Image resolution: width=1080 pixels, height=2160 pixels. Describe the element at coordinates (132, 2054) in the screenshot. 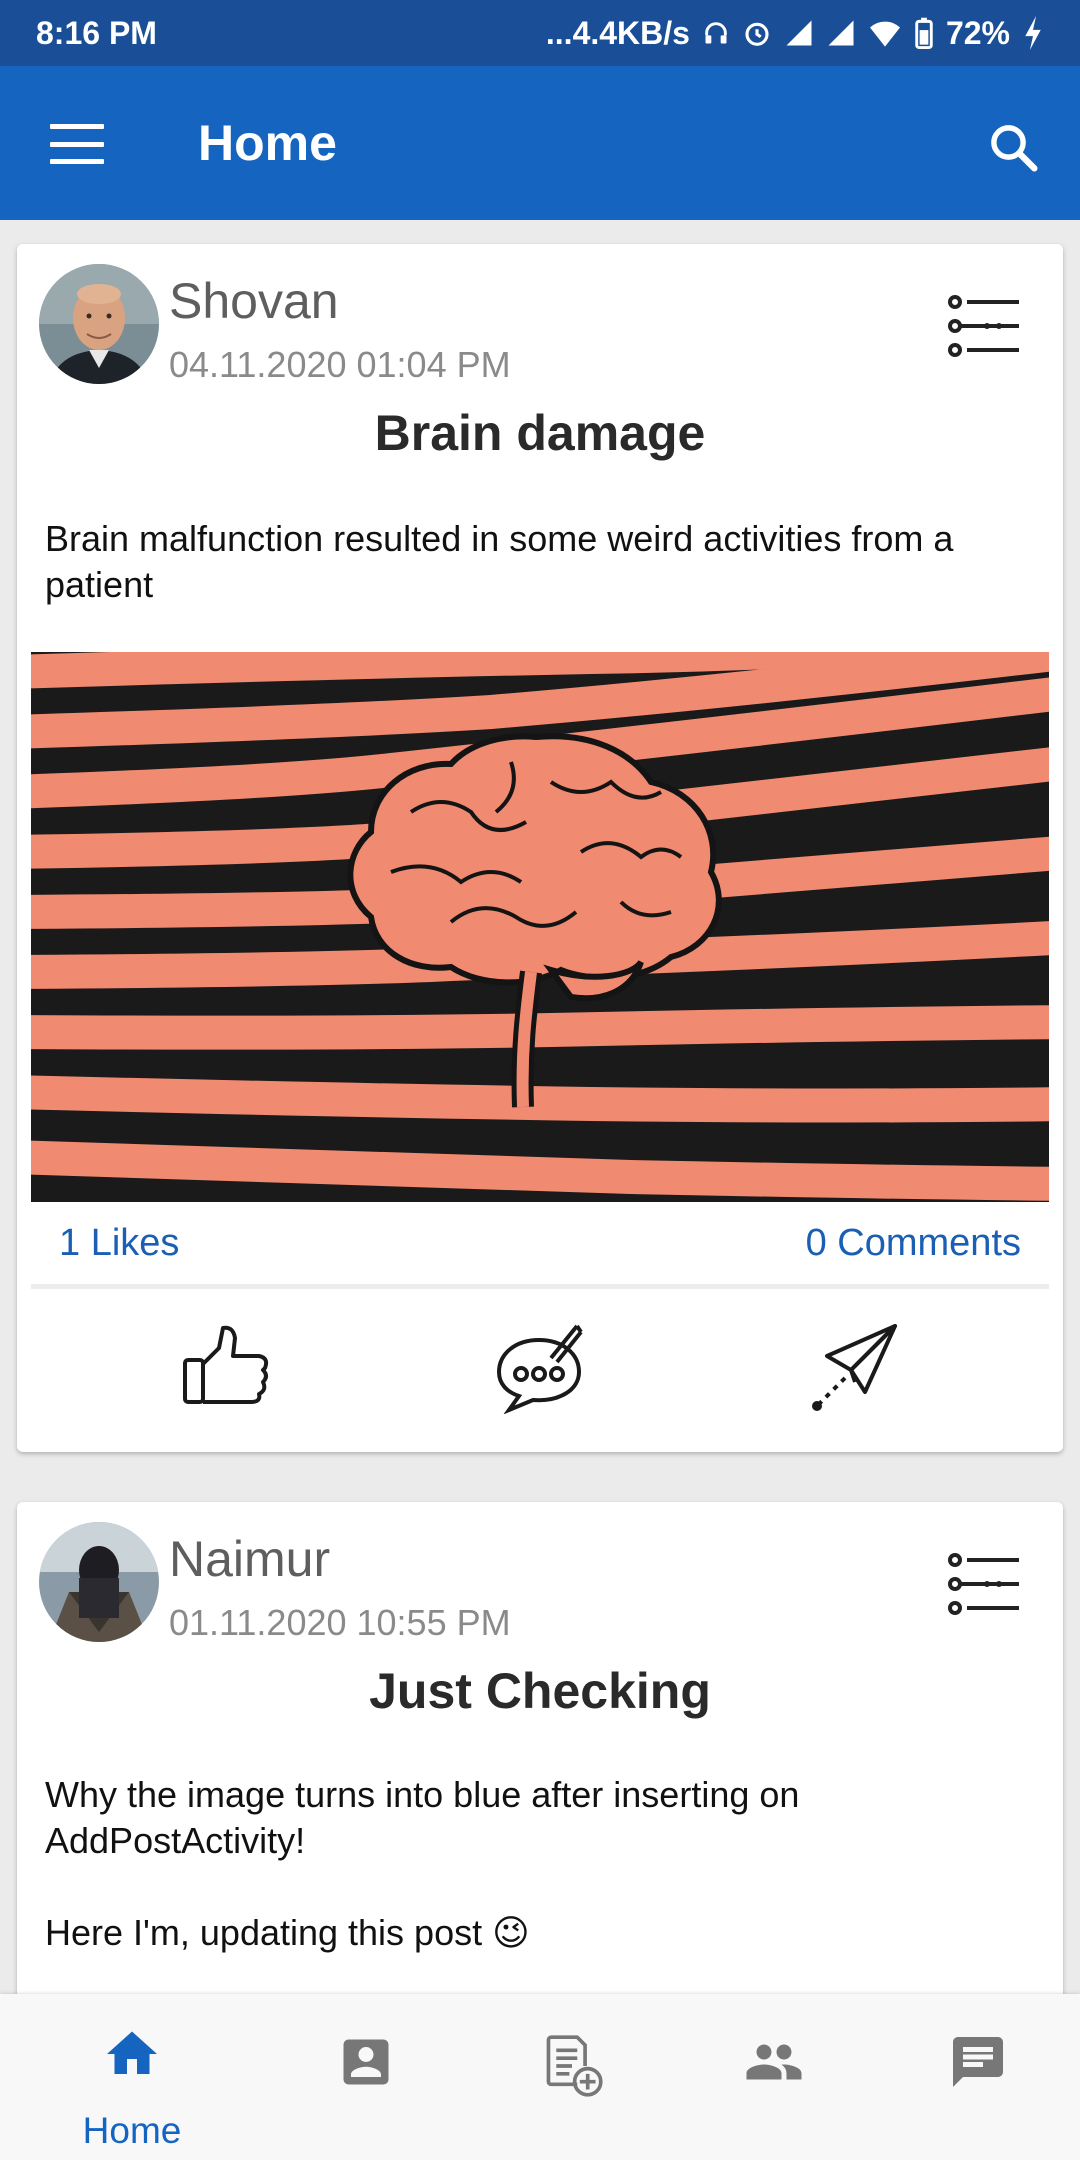

I see `home-icon` at that location.